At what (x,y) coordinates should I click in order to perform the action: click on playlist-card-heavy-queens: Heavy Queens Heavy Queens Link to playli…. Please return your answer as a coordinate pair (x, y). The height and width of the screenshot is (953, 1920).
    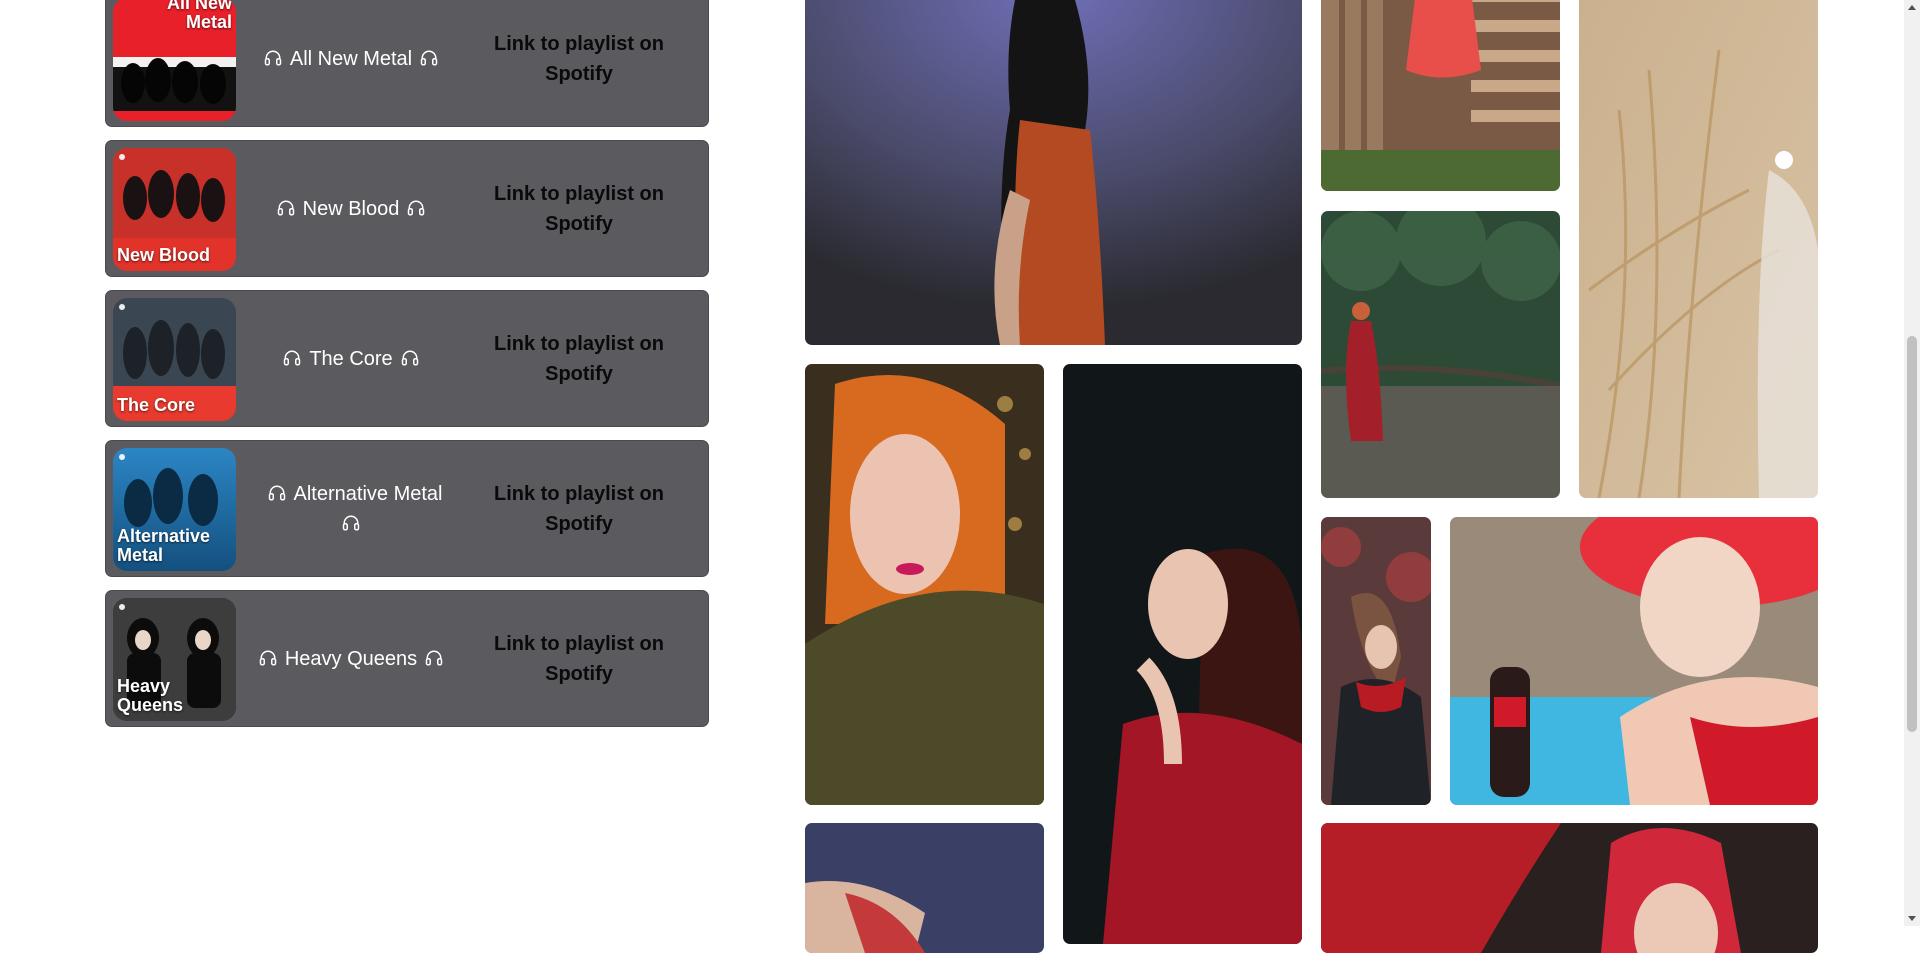
    Looking at the image, I should click on (407, 658).